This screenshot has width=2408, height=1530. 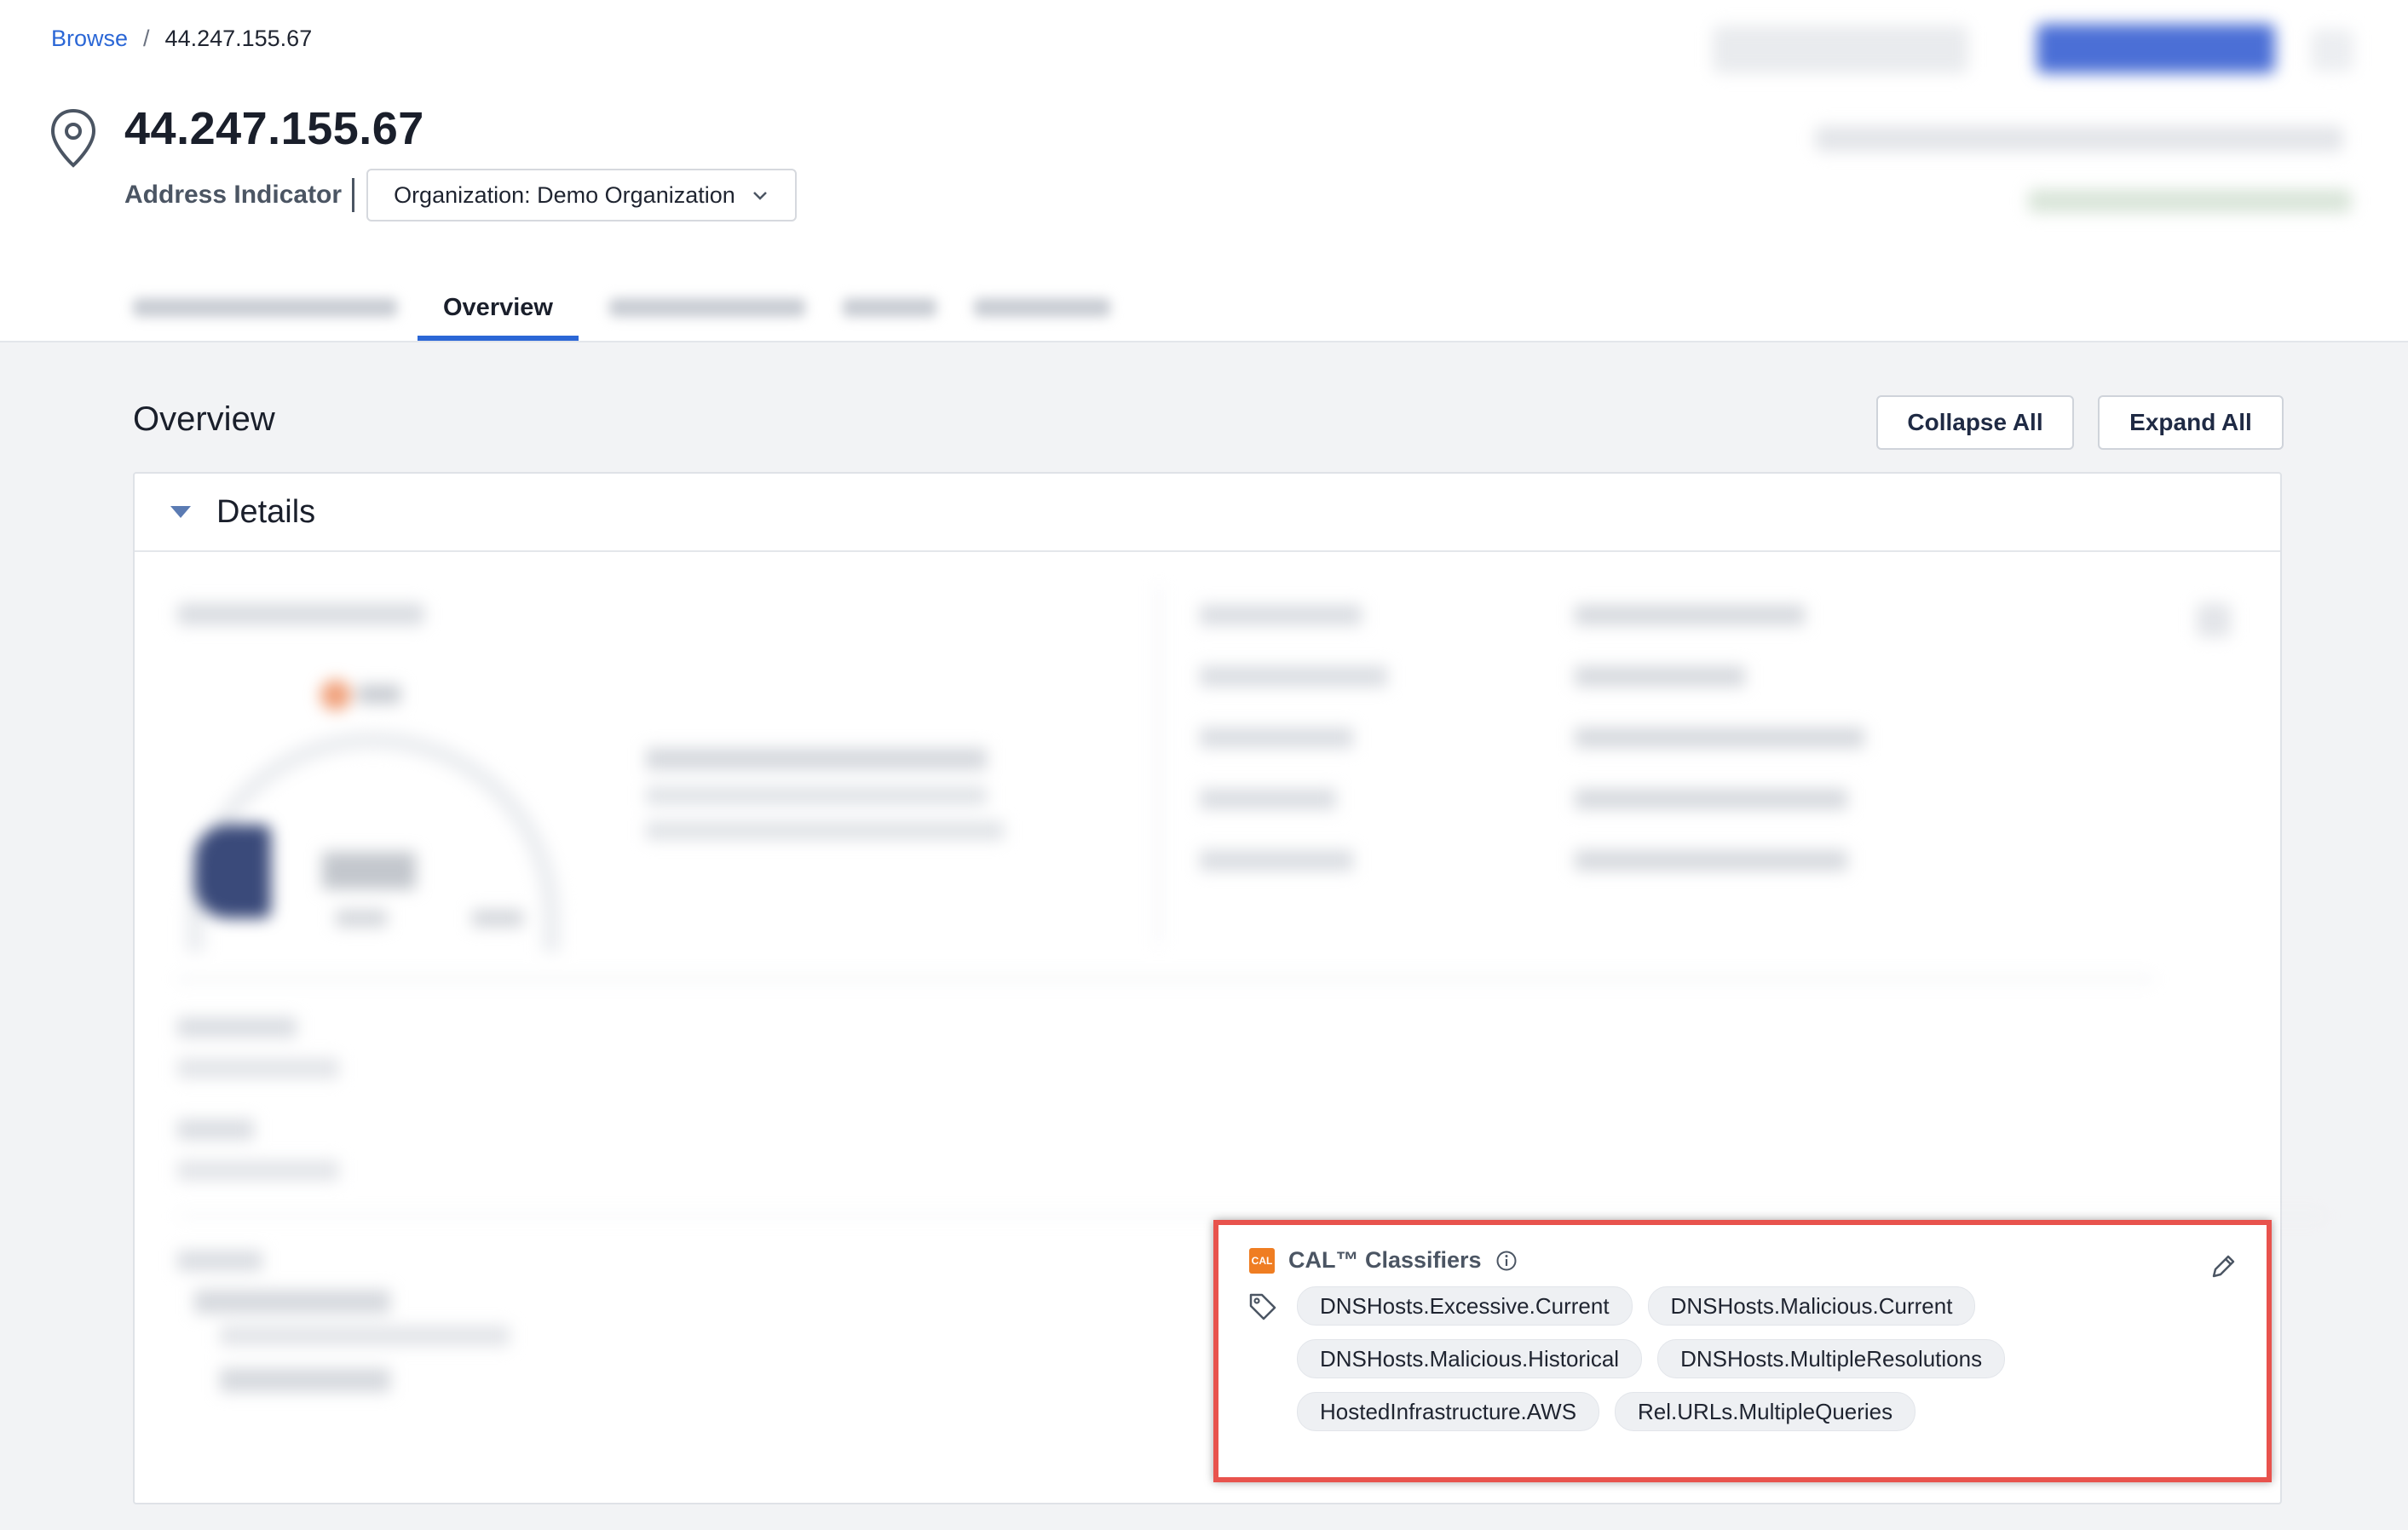 I want to click on details-header-label: Details, so click(x=266, y=512).